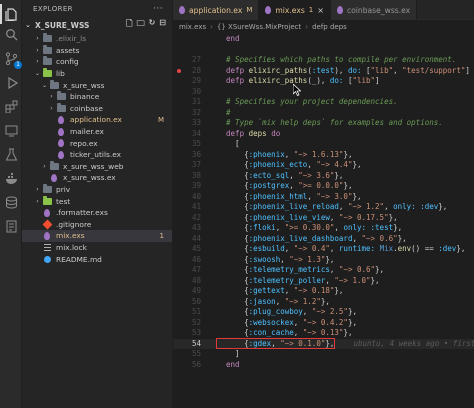  Describe the element at coordinates (192, 27) in the screenshot. I see `breadcrumb-item: mix.exs` at that location.